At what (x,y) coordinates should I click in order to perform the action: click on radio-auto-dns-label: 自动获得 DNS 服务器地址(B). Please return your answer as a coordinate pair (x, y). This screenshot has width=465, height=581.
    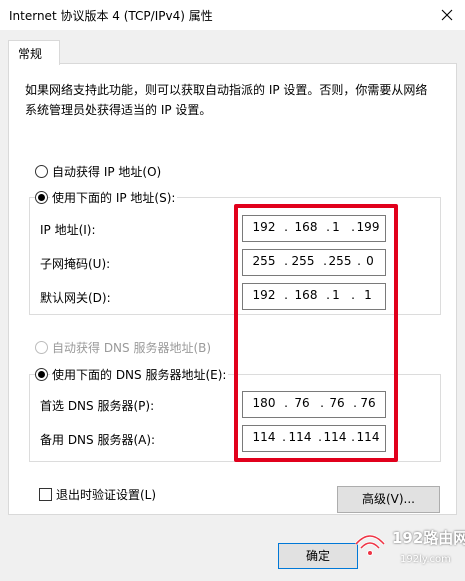
    Looking at the image, I should click on (131, 347).